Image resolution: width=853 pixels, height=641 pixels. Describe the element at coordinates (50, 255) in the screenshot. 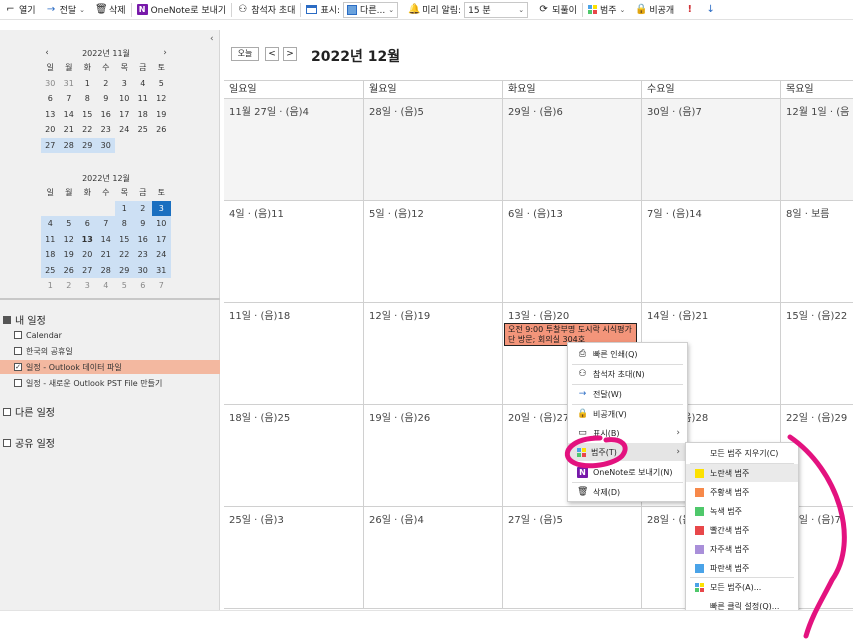

I see `mini-day: 18` at that location.